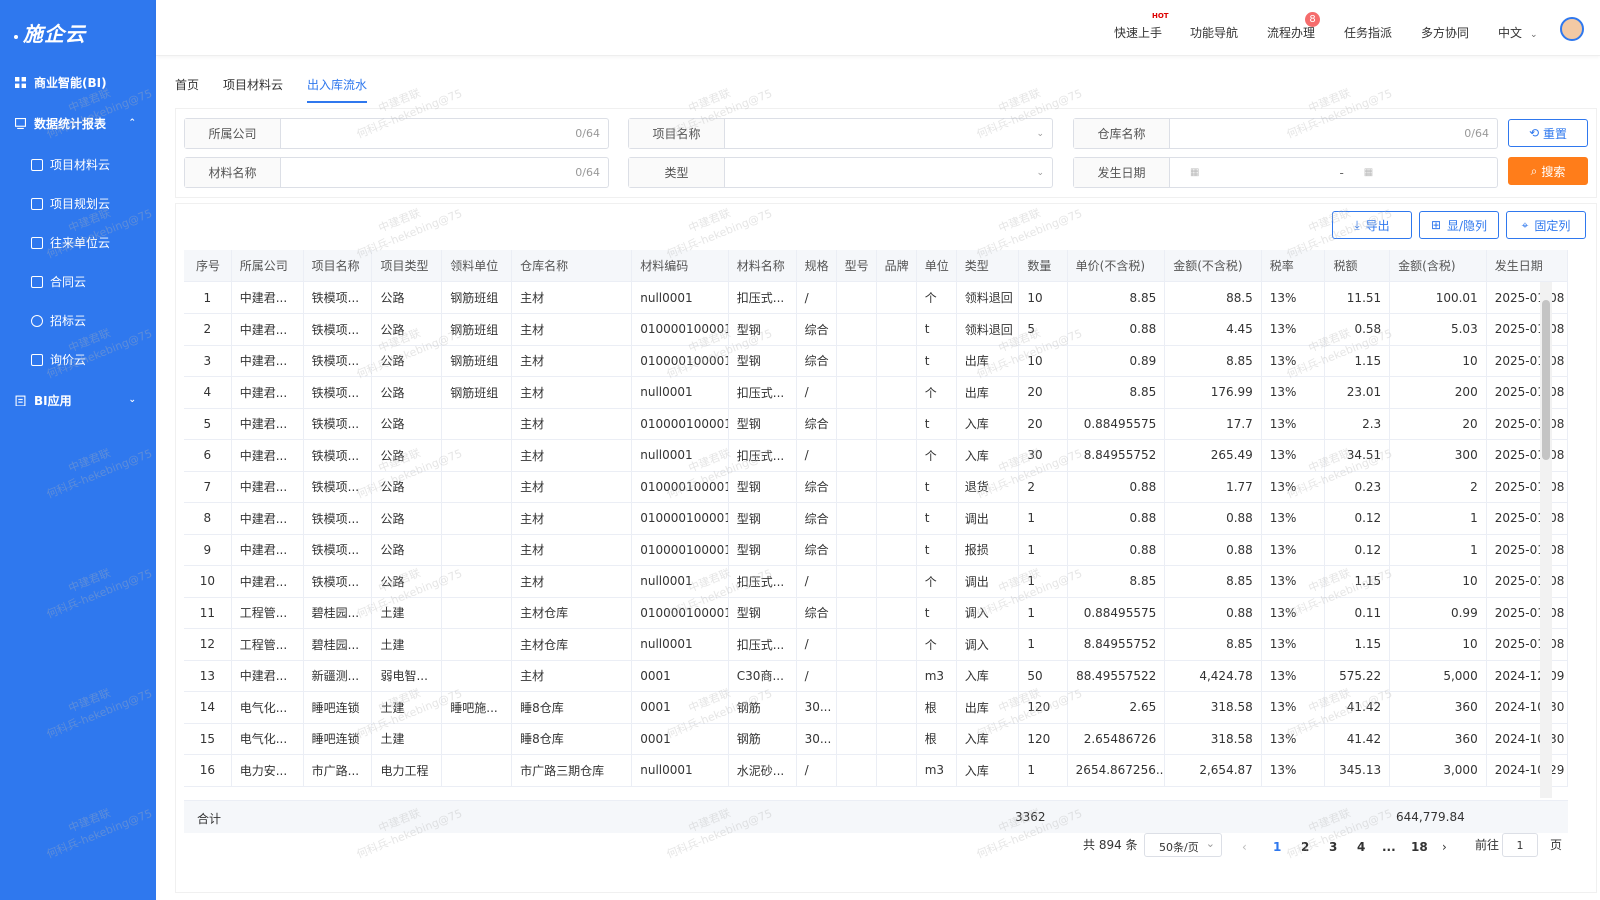 The height and width of the screenshot is (900, 1600). I want to click on column-header: 型号, so click(856, 266).